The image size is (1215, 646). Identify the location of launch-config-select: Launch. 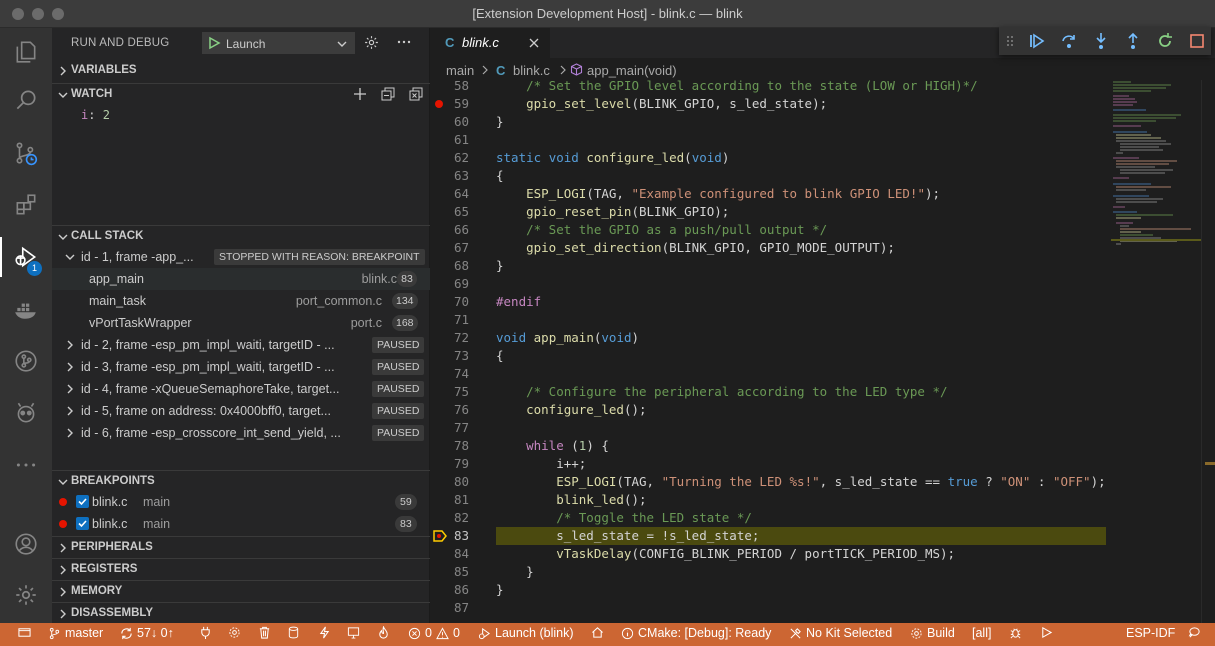
(278, 43).